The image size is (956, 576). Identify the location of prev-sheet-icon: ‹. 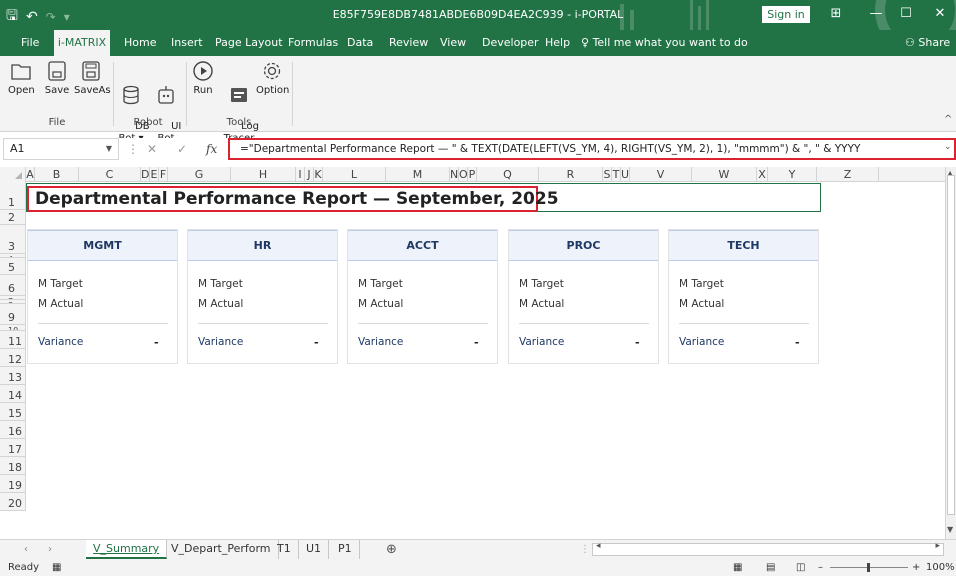
(26, 549).